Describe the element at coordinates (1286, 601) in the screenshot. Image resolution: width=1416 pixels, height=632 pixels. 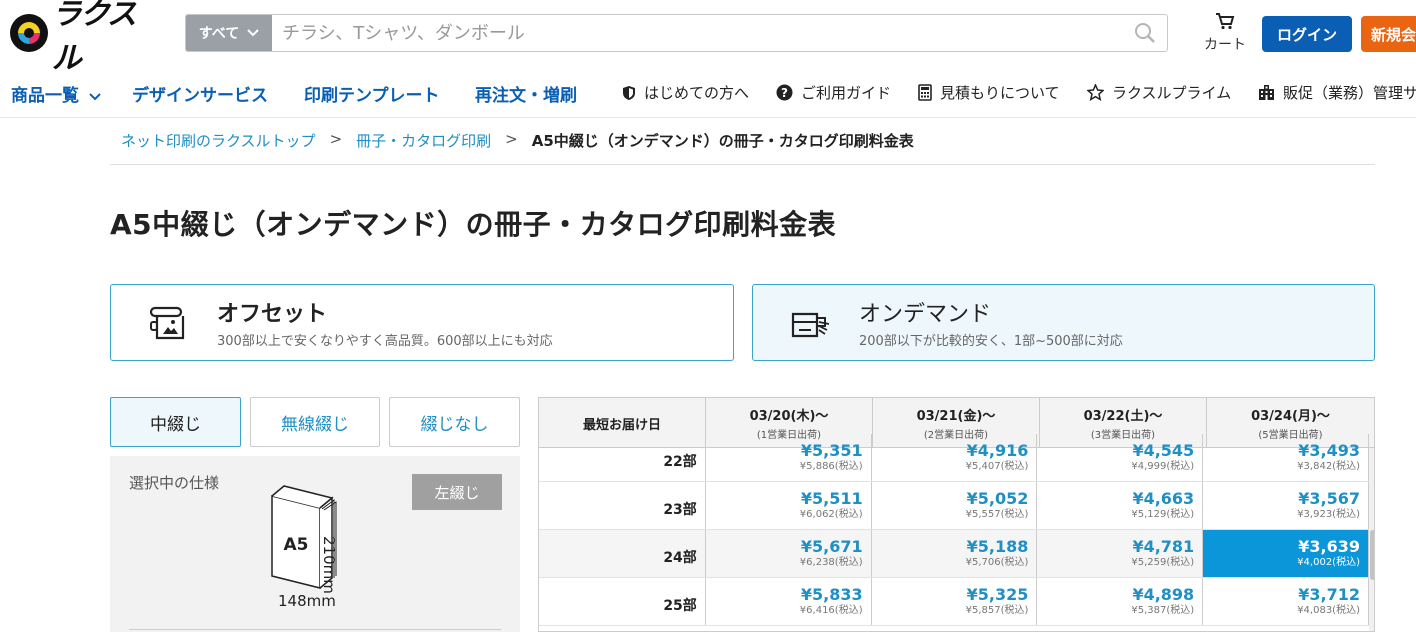
I see `price-cell: ¥3,712 ¥4,083(税込)` at that location.